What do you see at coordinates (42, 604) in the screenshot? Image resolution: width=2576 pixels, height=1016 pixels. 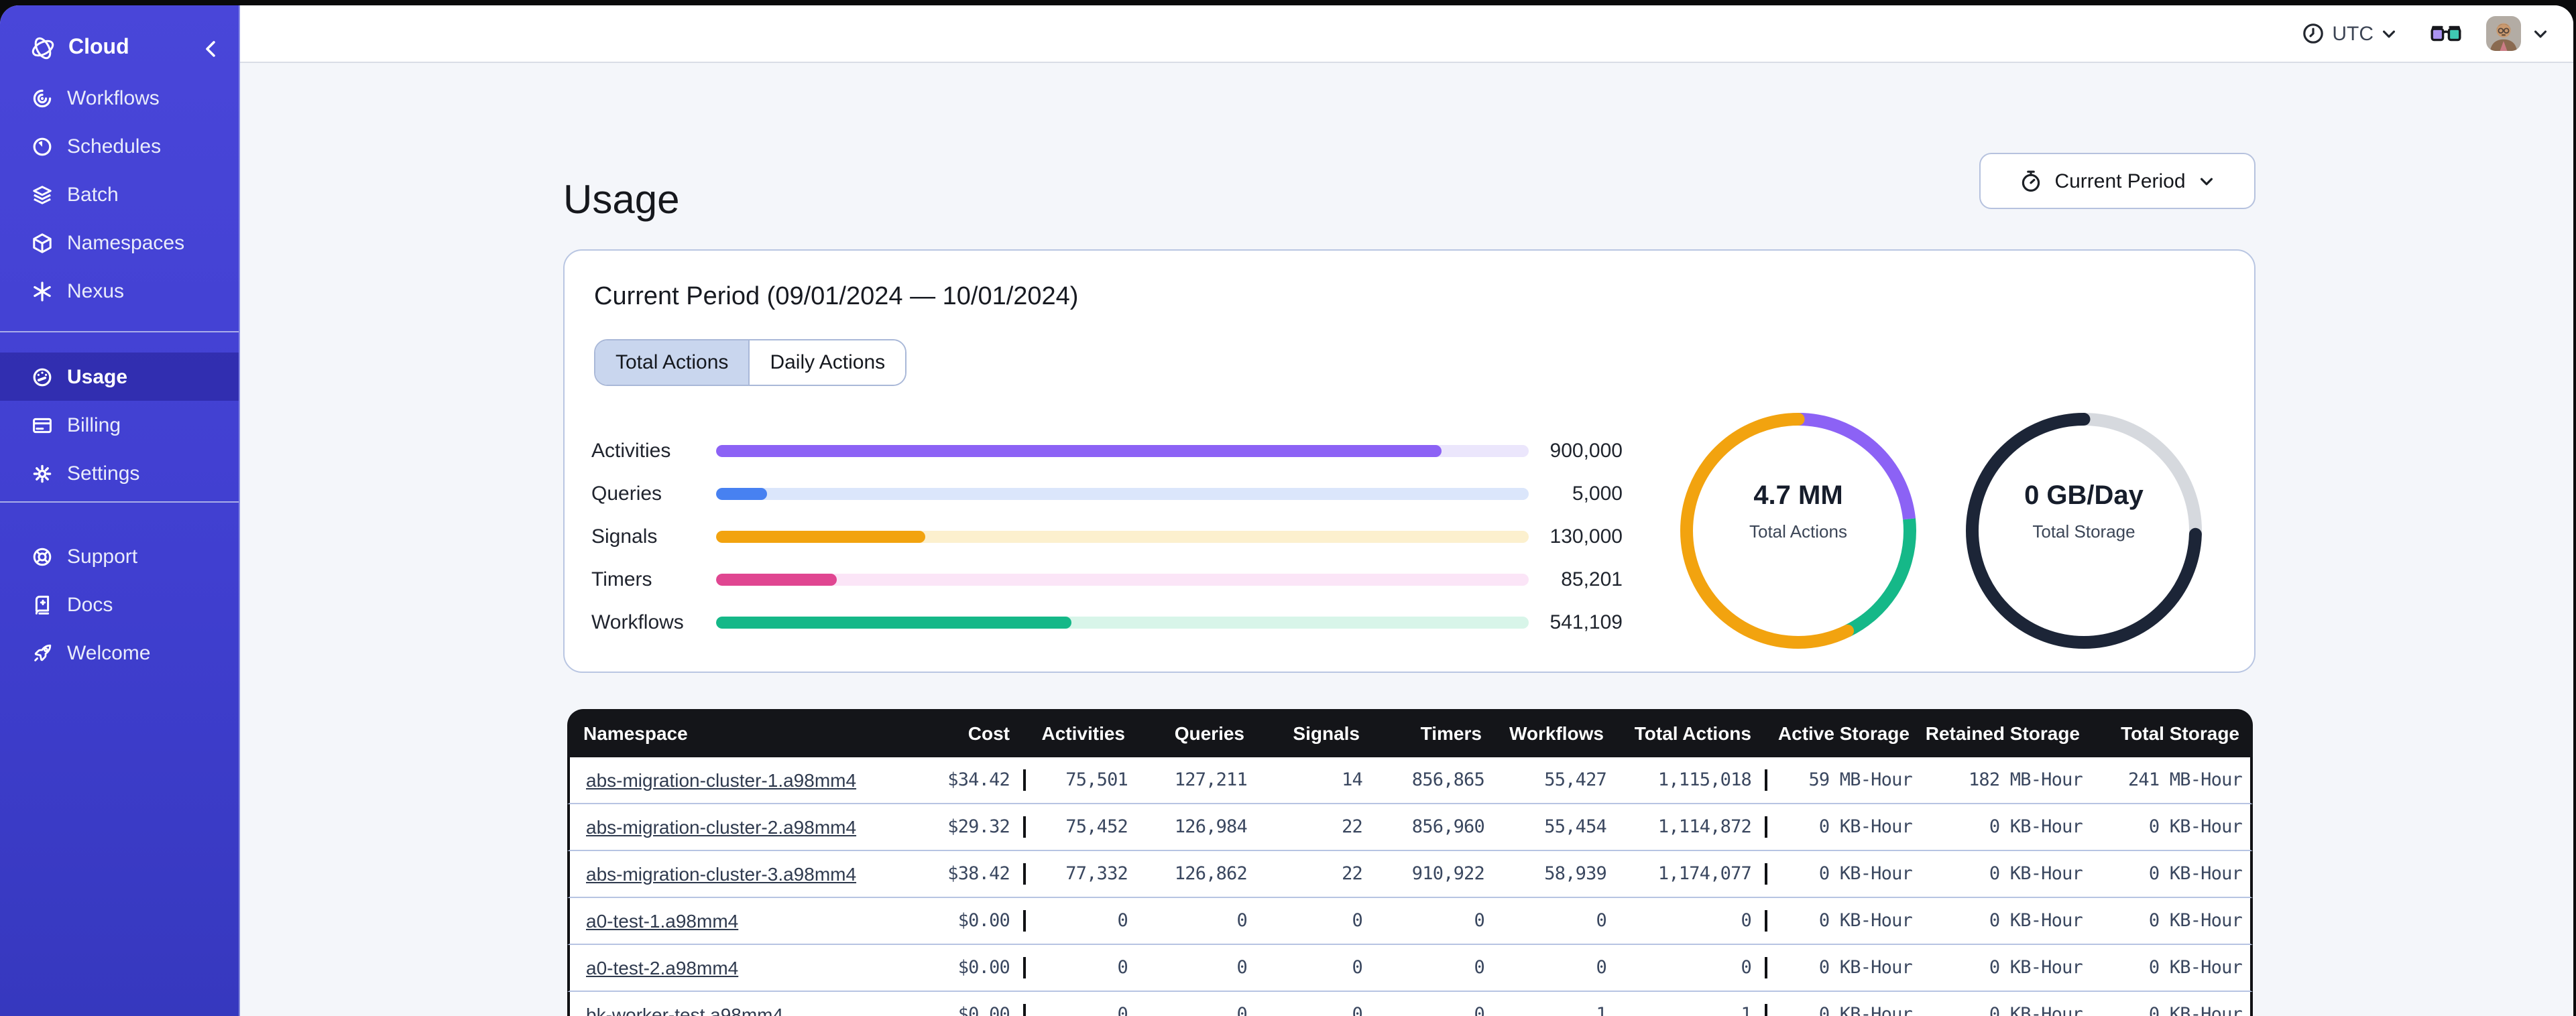 I see `docs-icon` at bounding box center [42, 604].